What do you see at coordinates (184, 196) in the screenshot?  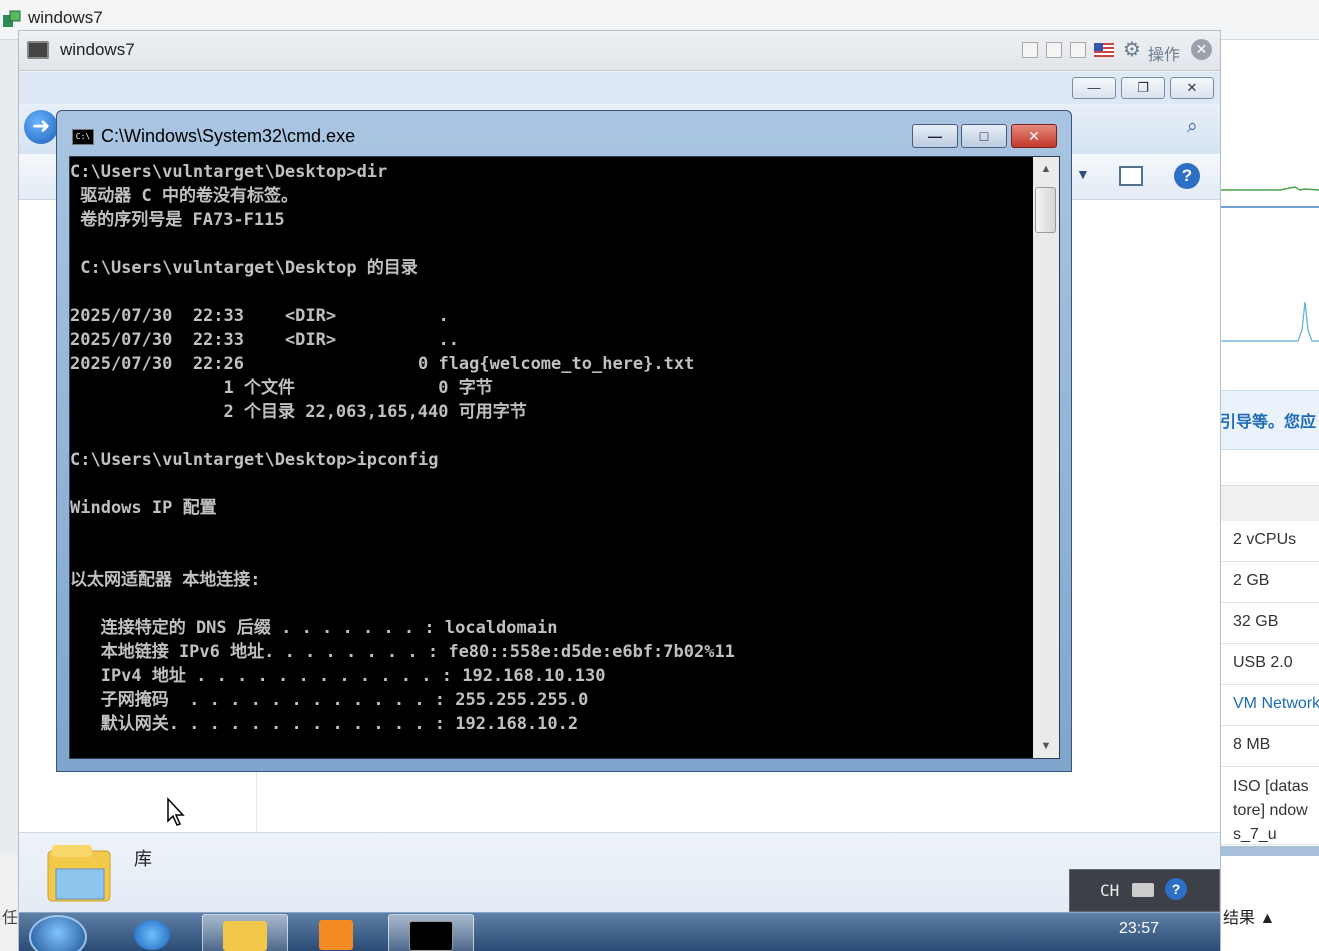 I see `cmd-line: 驱动器 C 中的卷没有标签。` at bounding box center [184, 196].